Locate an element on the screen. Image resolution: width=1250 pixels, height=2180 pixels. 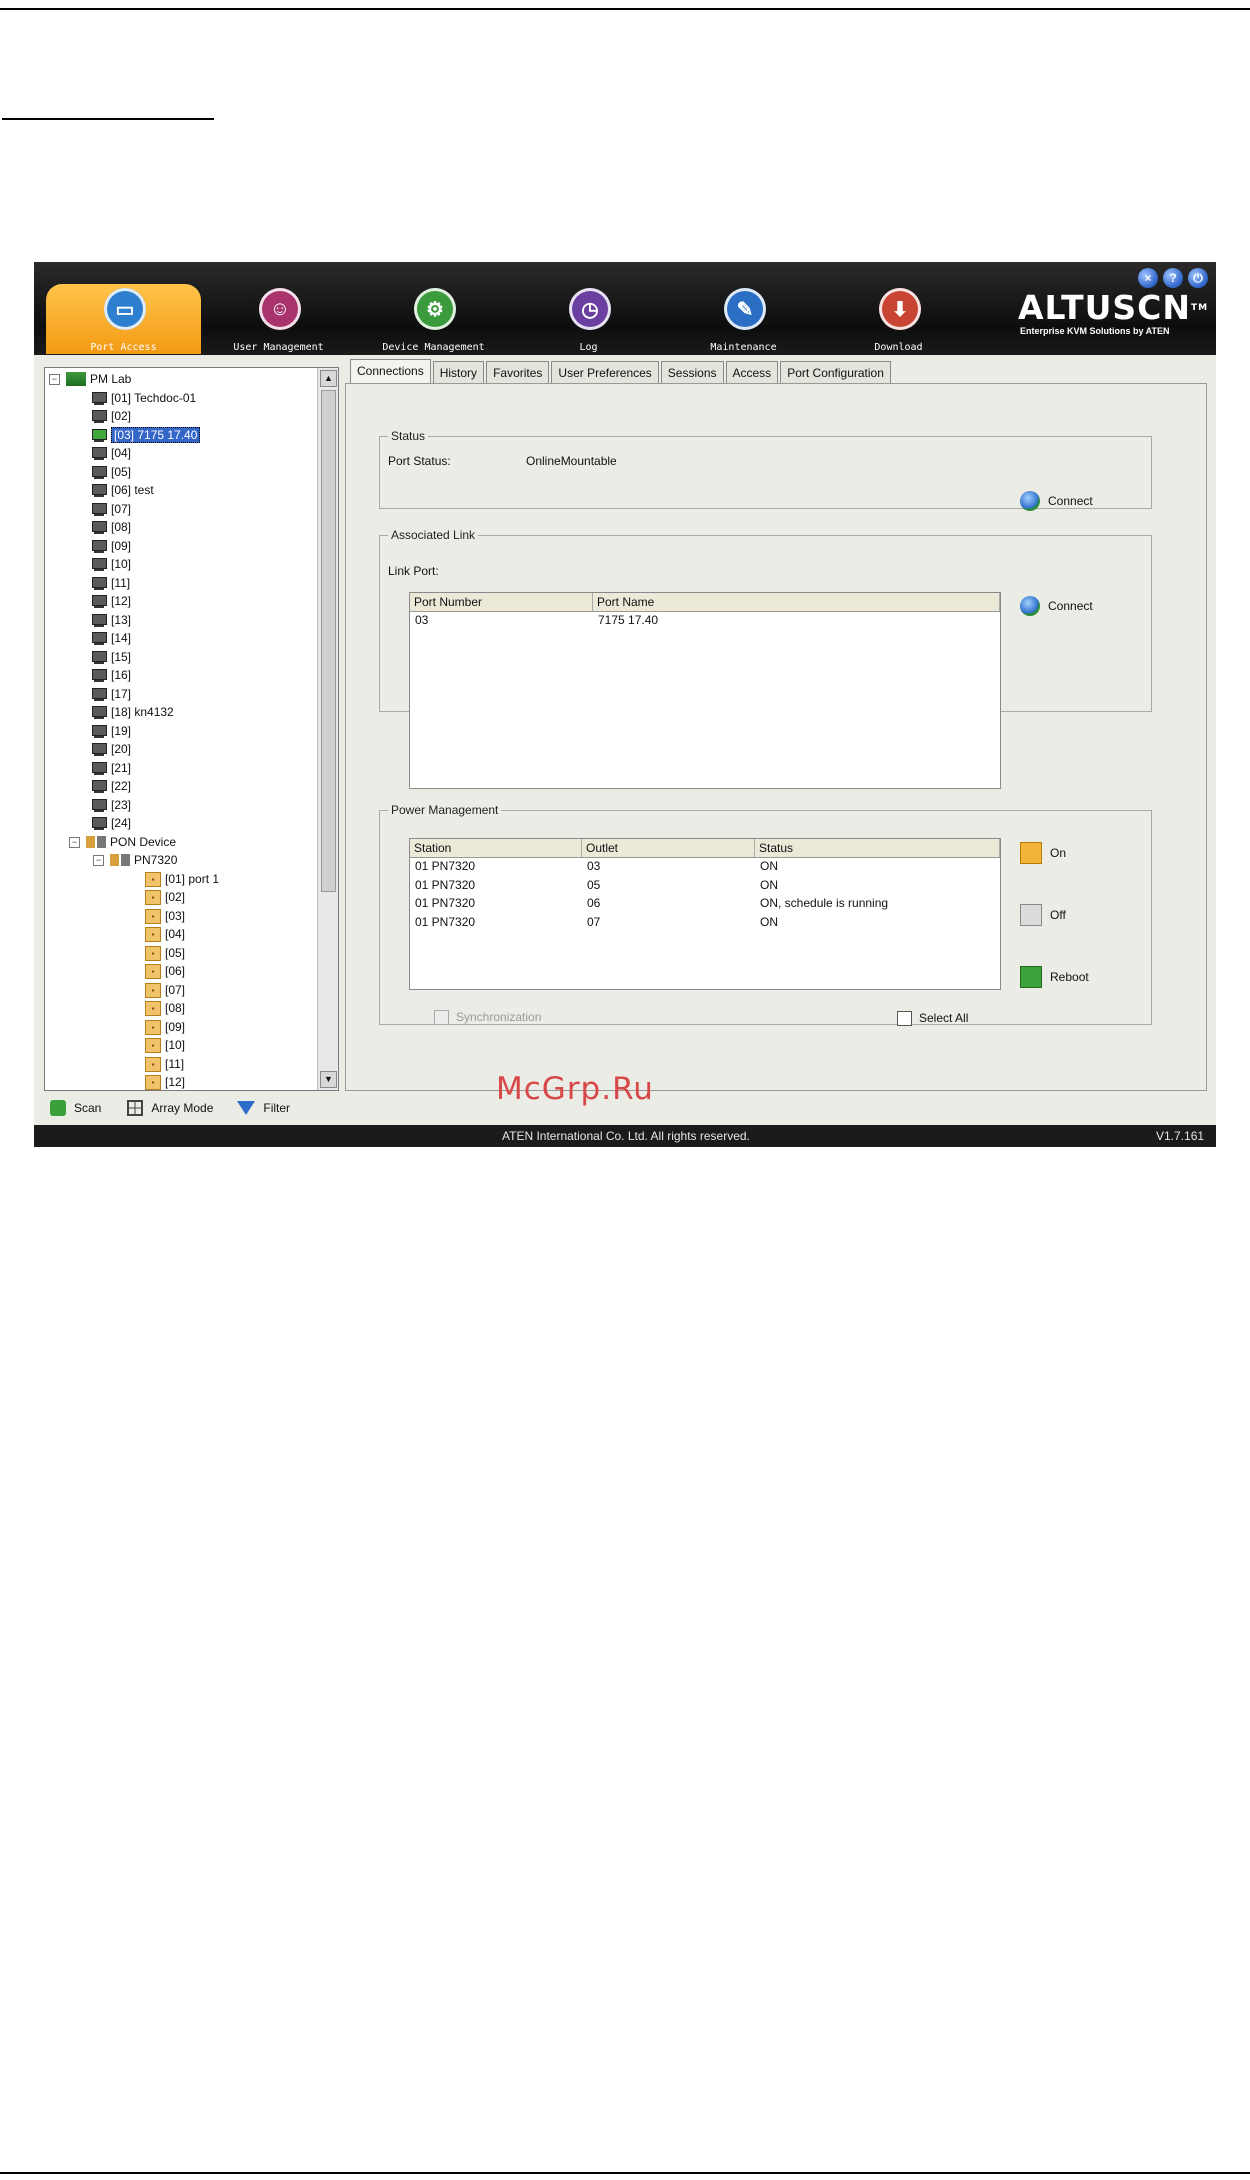
tree-port-item: [12] is located at coordinates (111, 601).